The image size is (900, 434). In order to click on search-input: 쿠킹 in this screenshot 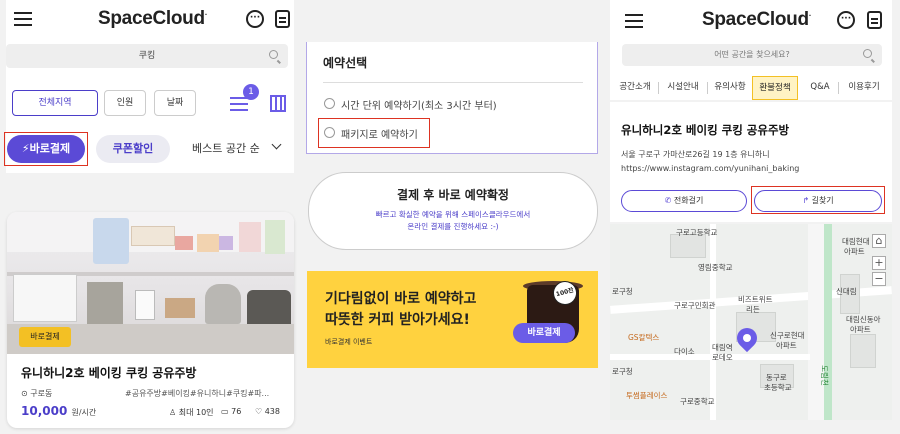, I will do `click(147, 56)`.